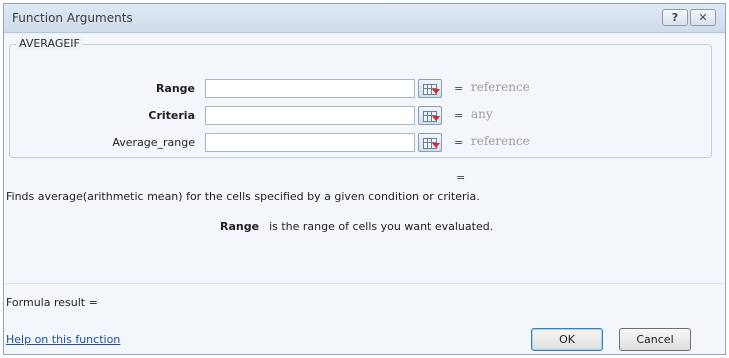  I want to click on close-button: ✕, so click(703, 17).